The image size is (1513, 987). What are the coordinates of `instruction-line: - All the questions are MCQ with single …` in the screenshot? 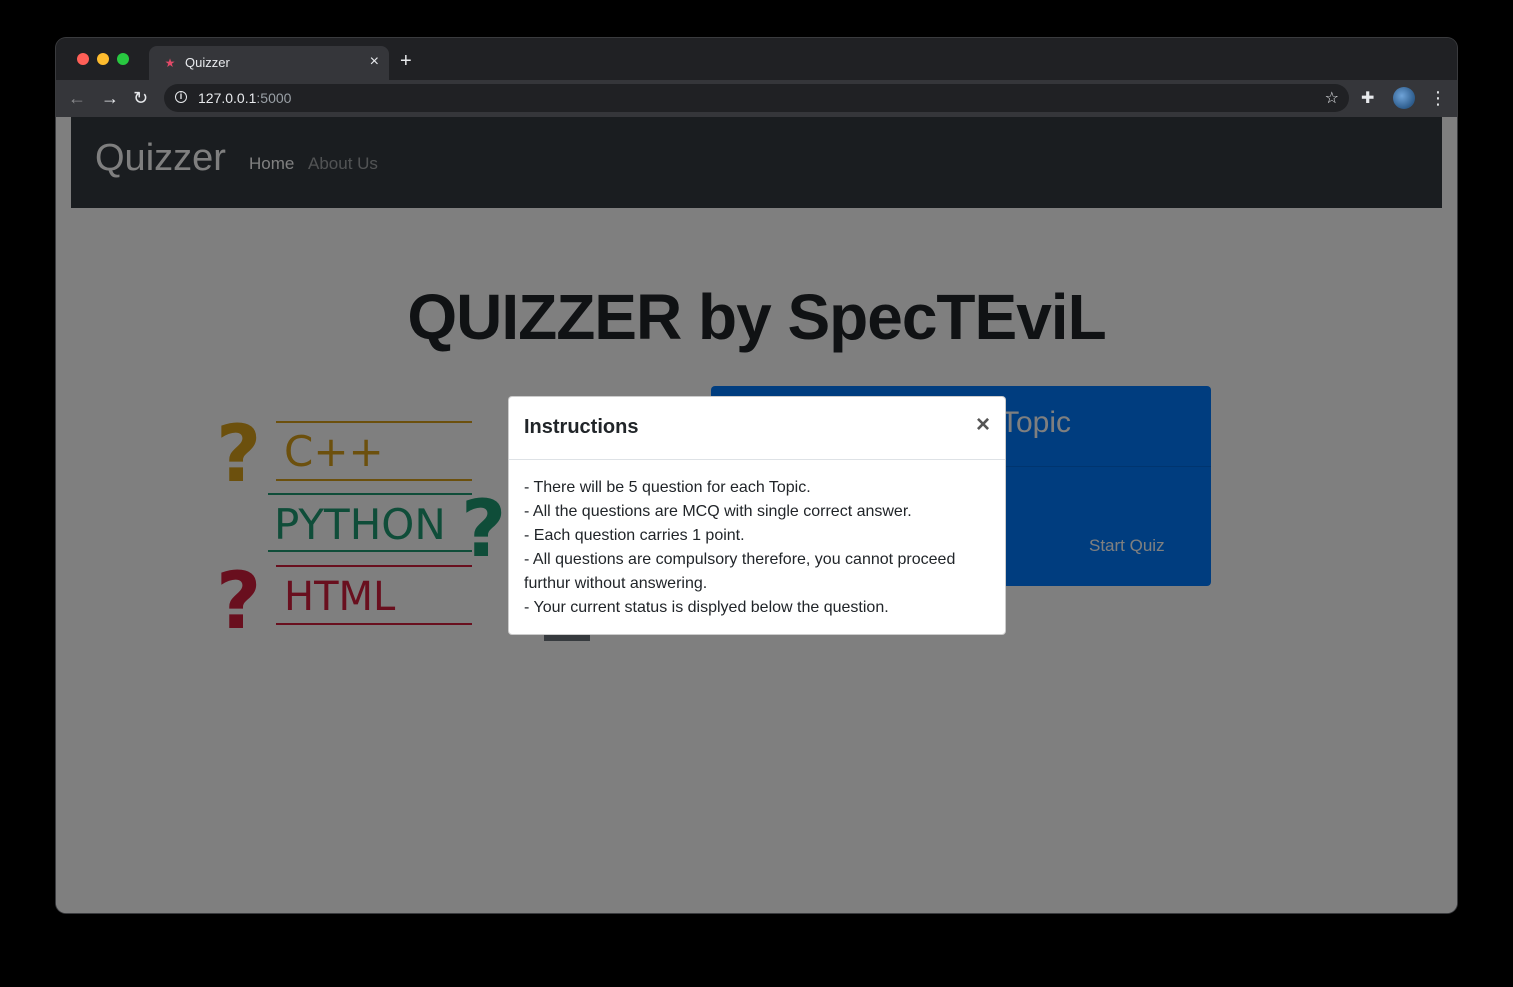 It's located at (718, 511).